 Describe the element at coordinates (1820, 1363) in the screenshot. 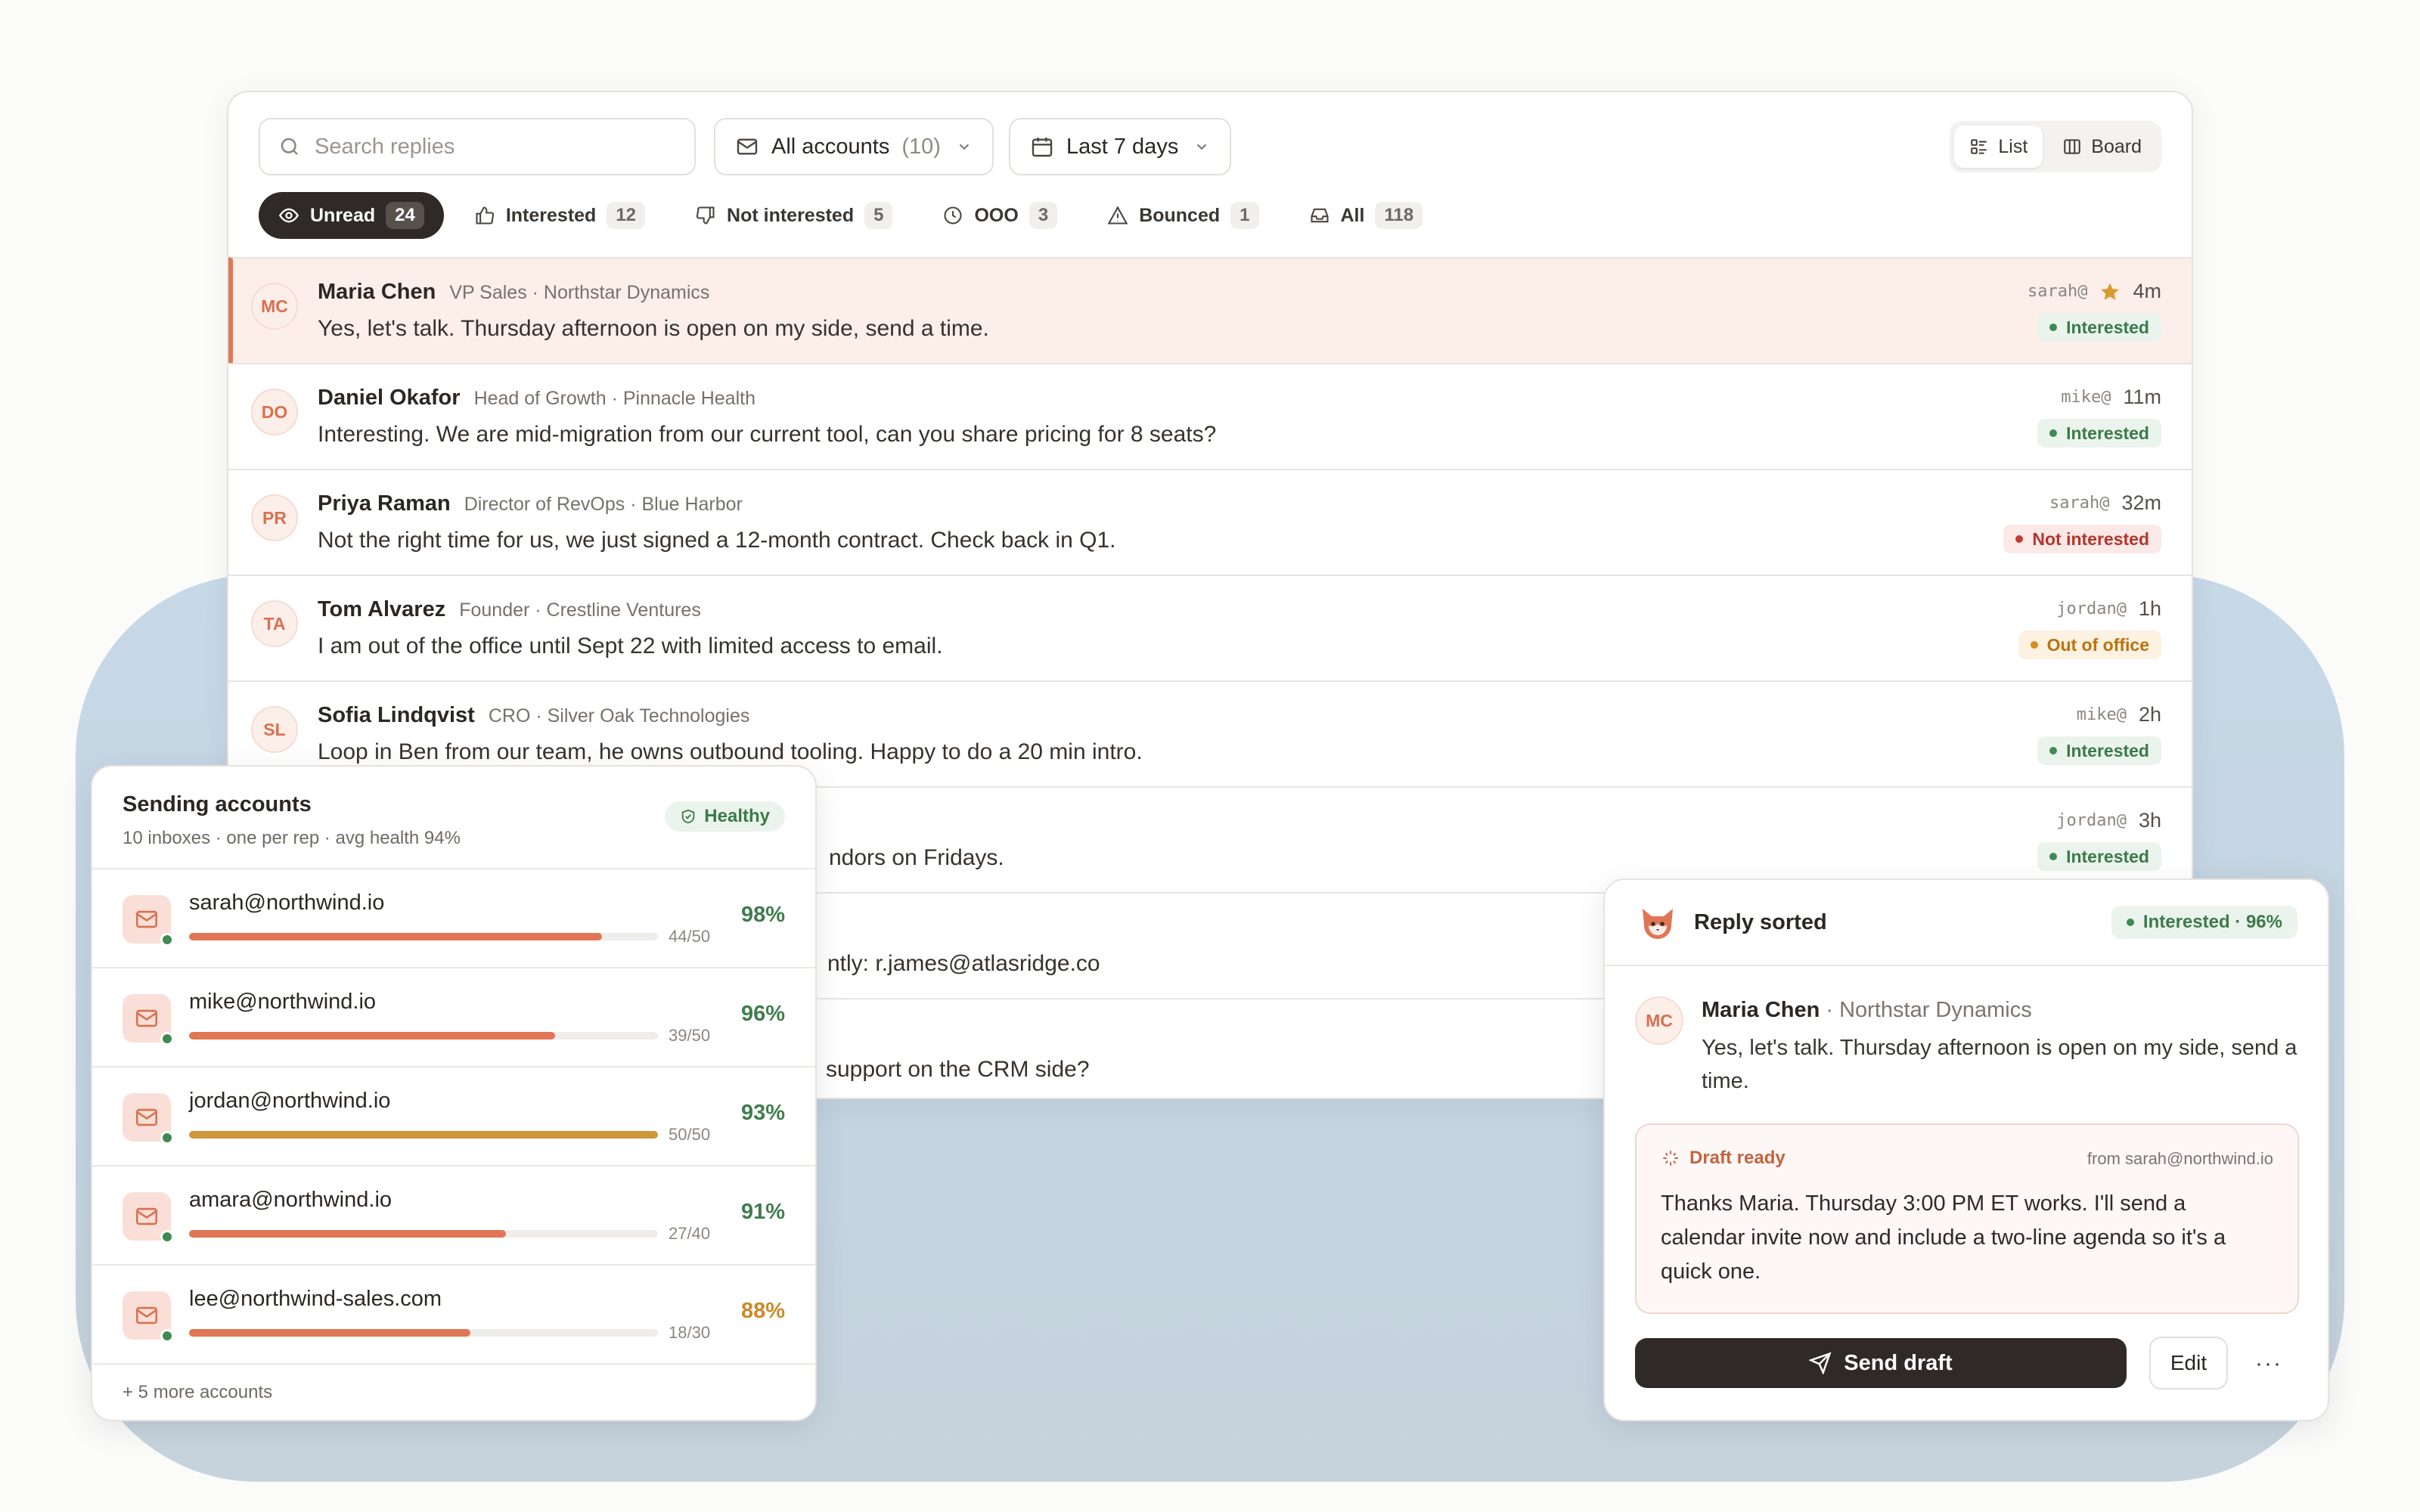

I see `send-icon` at that location.